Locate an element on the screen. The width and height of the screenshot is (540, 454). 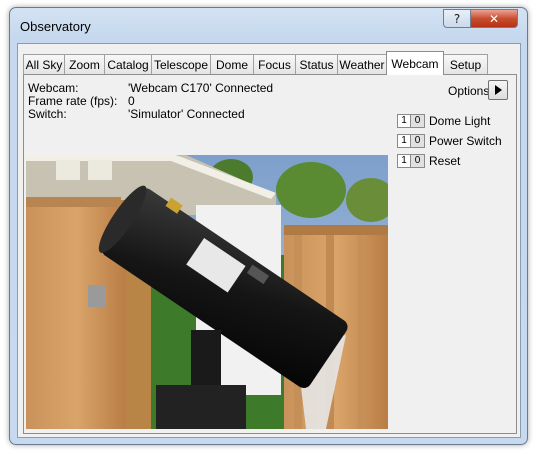
switch-label: Reset is located at coordinates (445, 161).